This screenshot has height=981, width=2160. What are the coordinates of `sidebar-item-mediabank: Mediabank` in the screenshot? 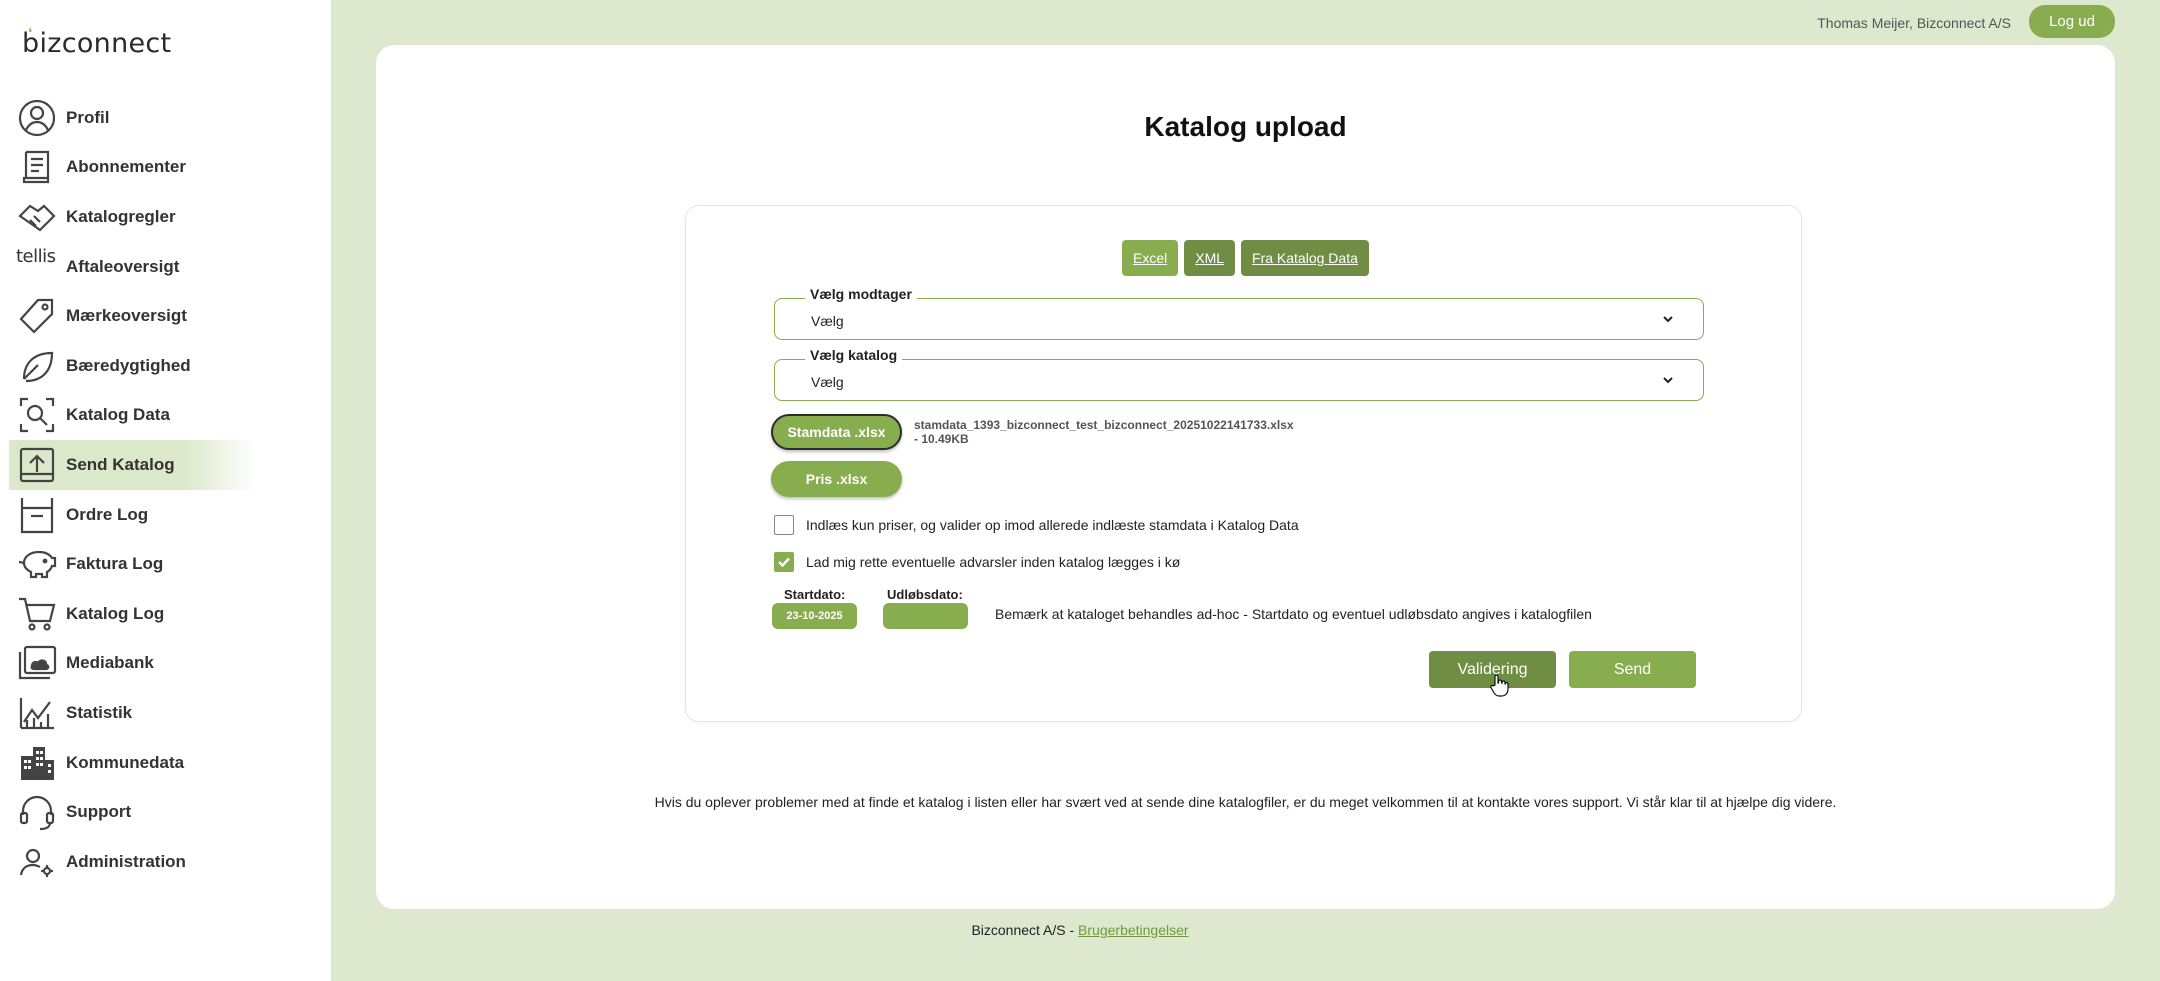 It's located at (165, 664).